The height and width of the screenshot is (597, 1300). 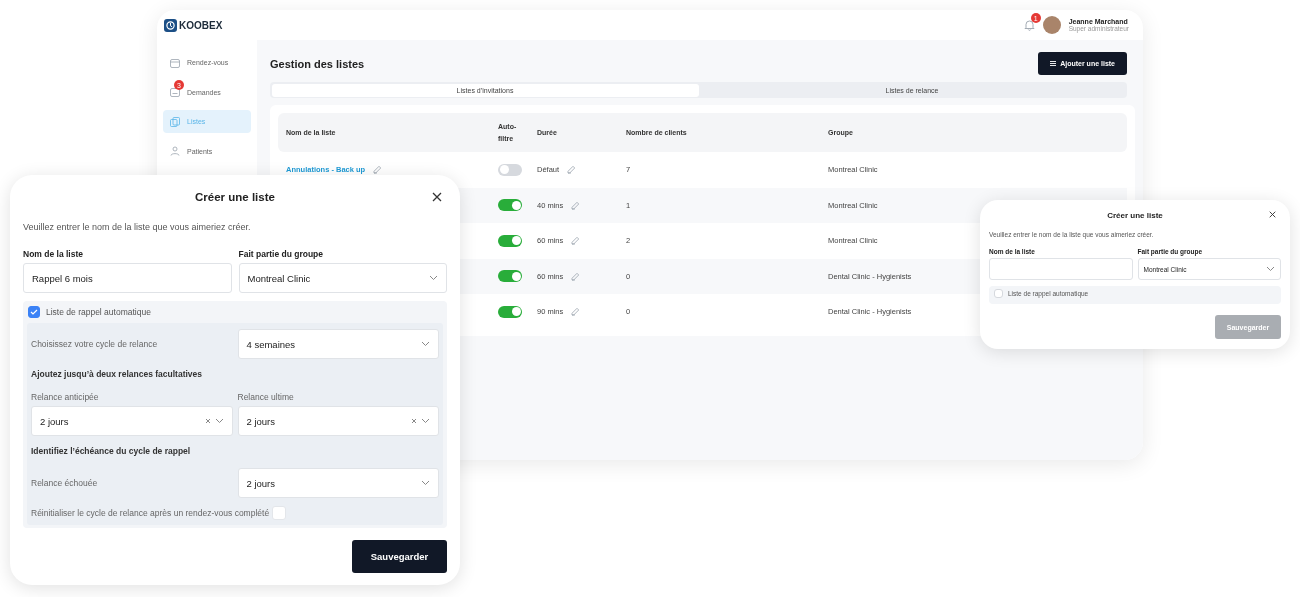 I want to click on field-label: Relance anticipée, so click(x=65, y=397).